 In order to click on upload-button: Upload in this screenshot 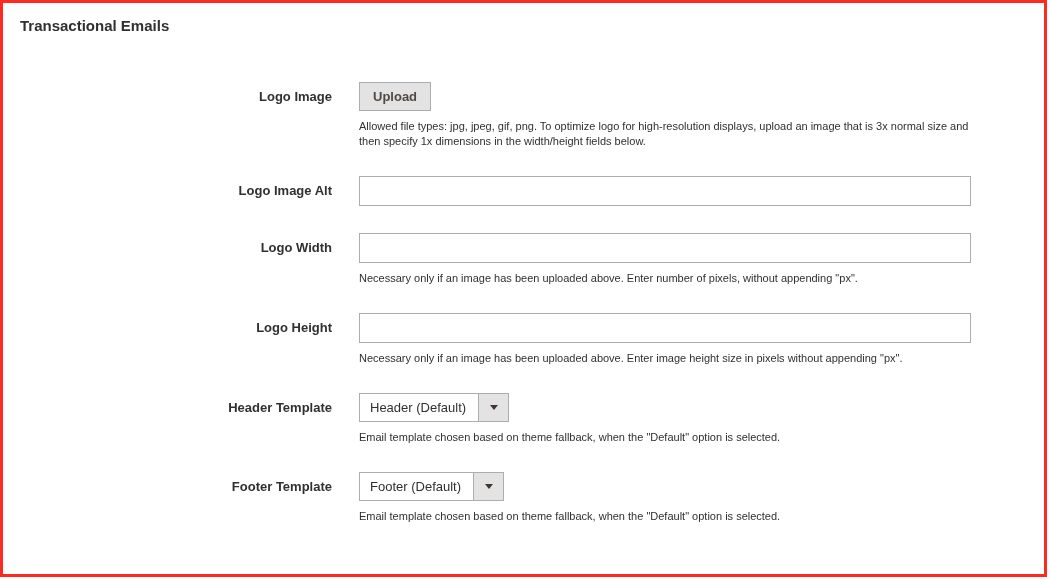, I will do `click(395, 96)`.